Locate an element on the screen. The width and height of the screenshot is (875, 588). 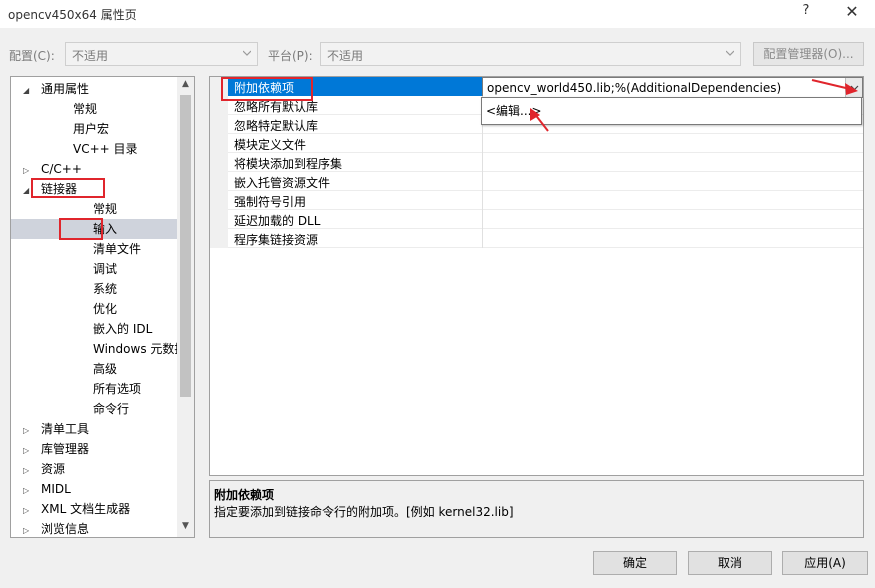
tree-item: 优化 is located at coordinates (96, 309).